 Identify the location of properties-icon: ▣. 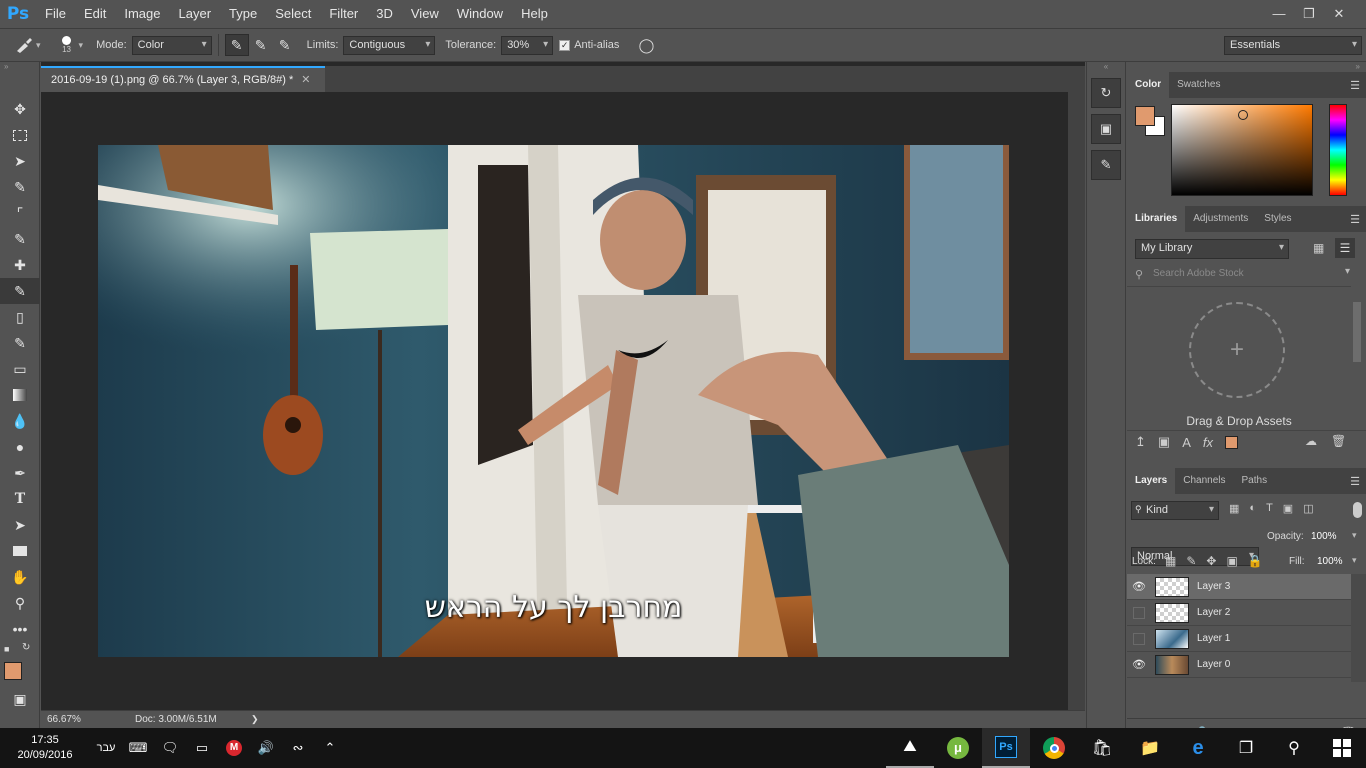
(1106, 129).